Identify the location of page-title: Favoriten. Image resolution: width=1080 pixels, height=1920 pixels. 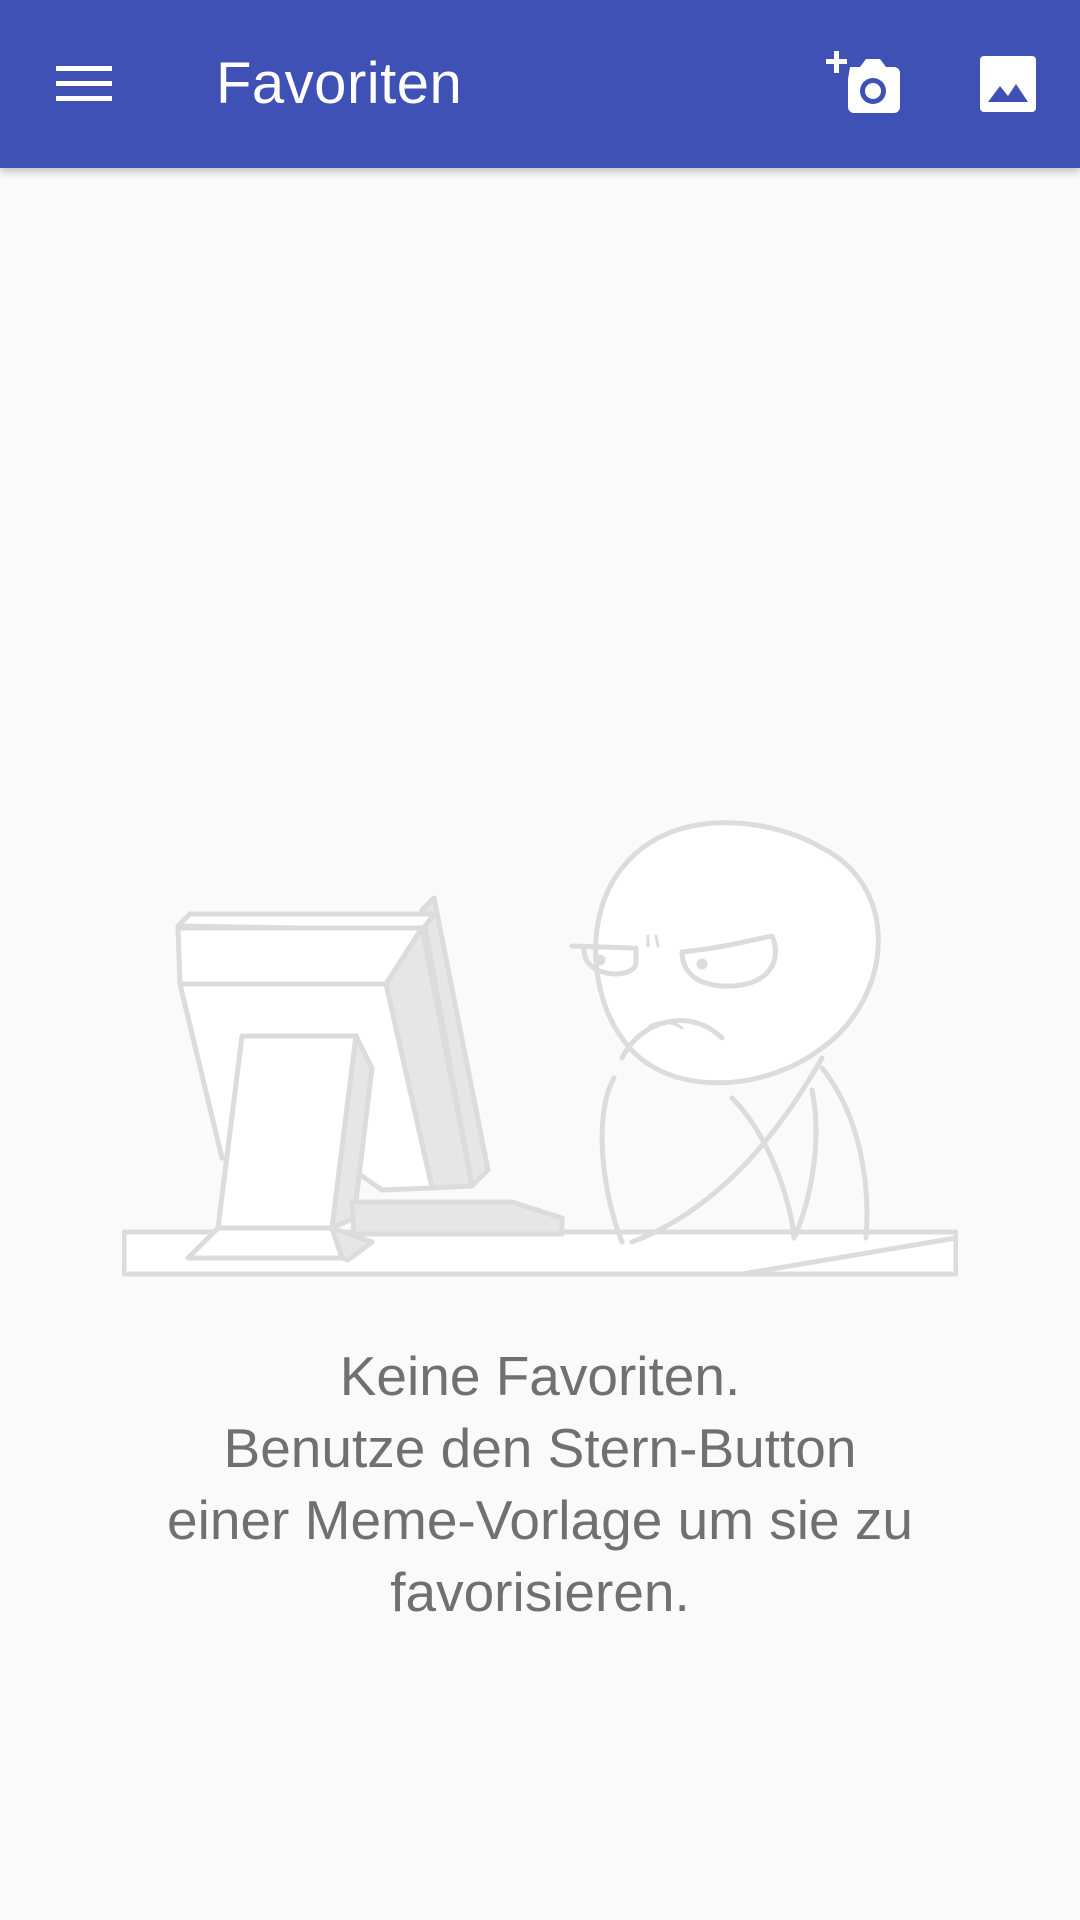
(339, 83).